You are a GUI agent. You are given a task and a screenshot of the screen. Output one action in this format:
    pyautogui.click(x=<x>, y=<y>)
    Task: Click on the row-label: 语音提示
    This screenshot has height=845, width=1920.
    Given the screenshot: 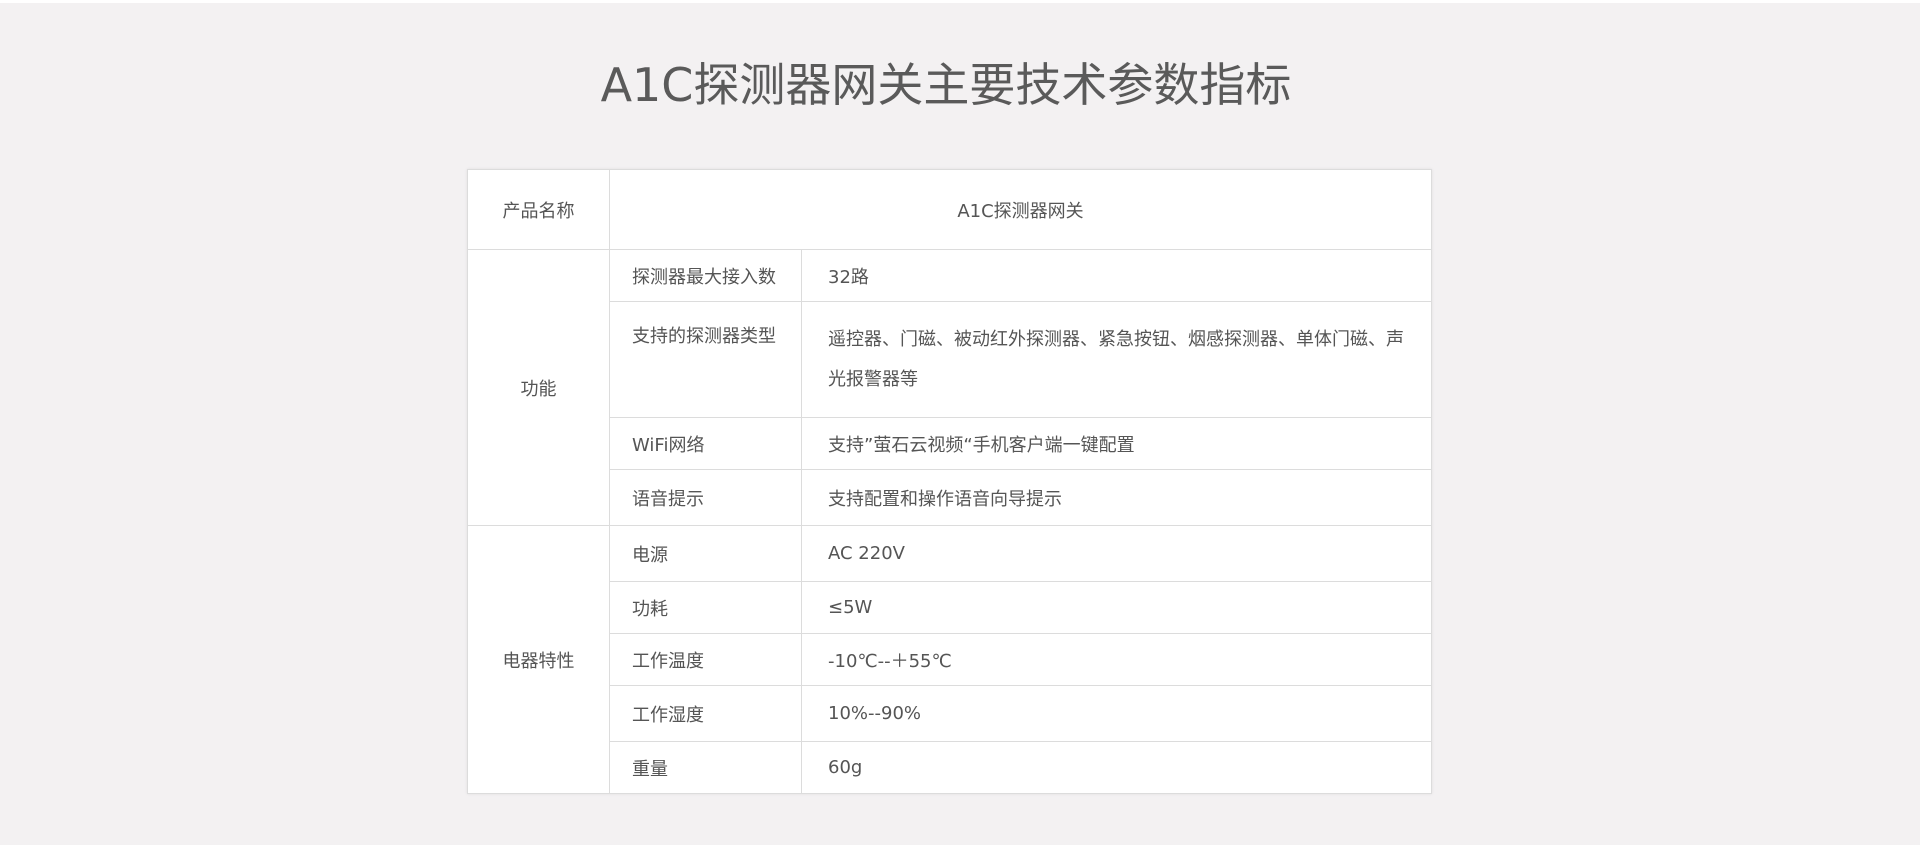 What is the action you would take?
    pyautogui.click(x=705, y=497)
    